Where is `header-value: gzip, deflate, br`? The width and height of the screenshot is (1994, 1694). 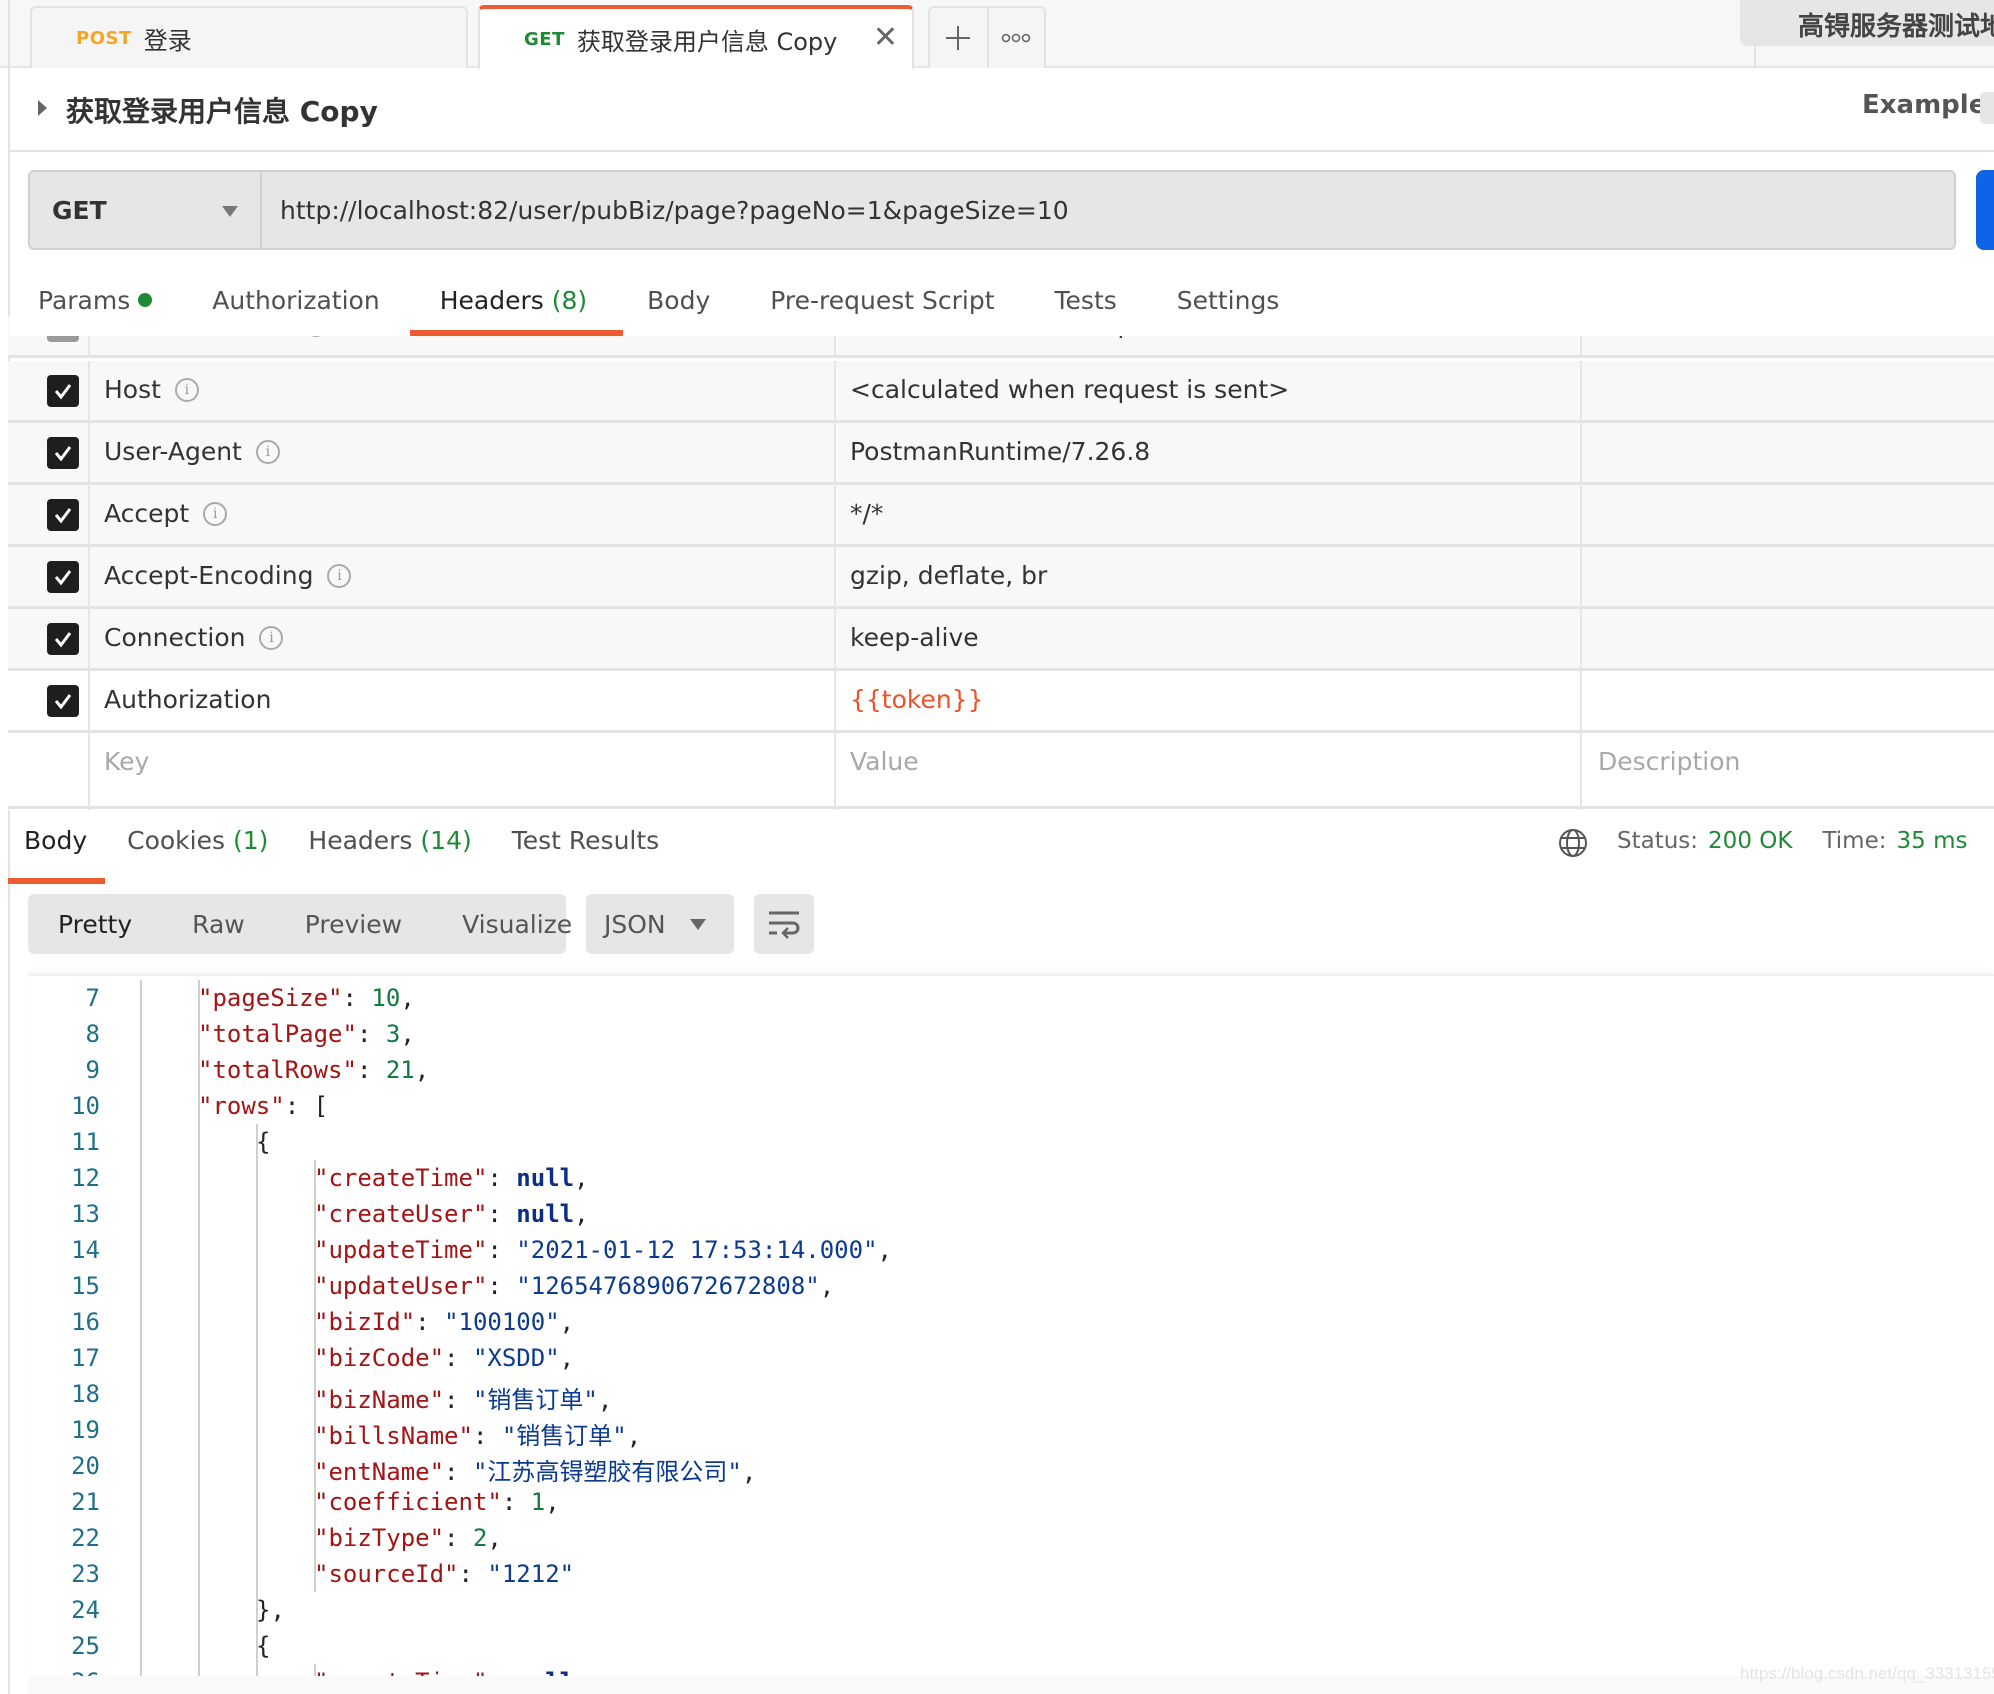 header-value: gzip, deflate, br is located at coordinates (948, 575).